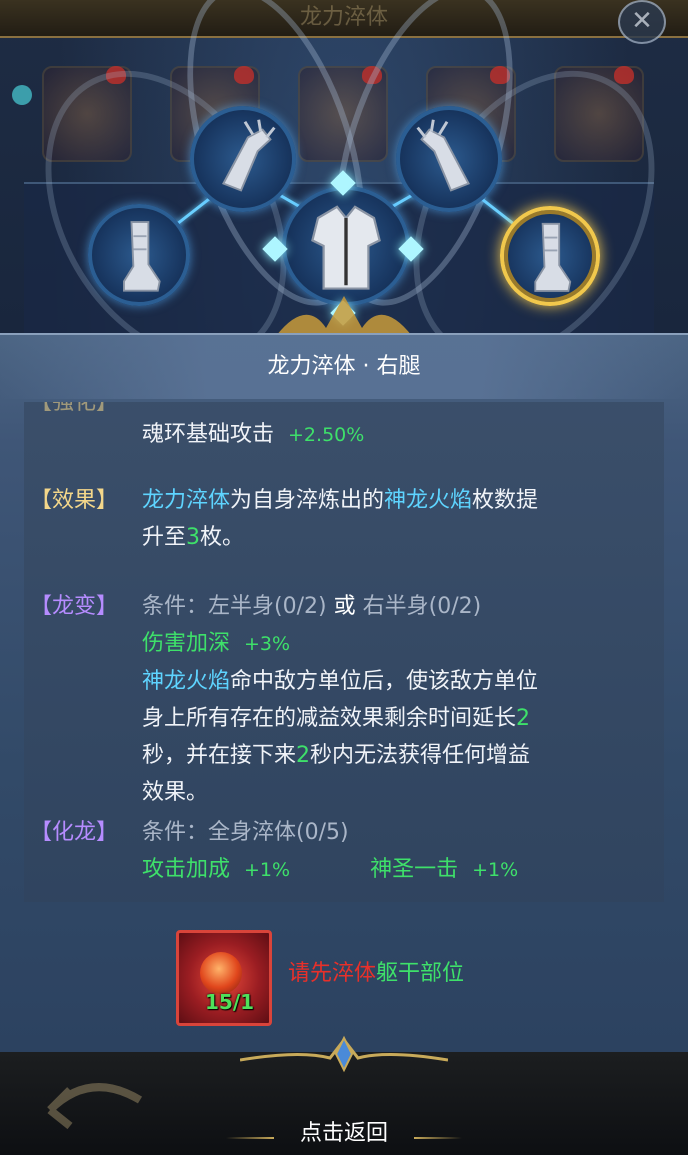 This screenshot has height=1155, width=688. I want to click on requirement-hint: 请先淬体躯干部位, so click(418, 974).